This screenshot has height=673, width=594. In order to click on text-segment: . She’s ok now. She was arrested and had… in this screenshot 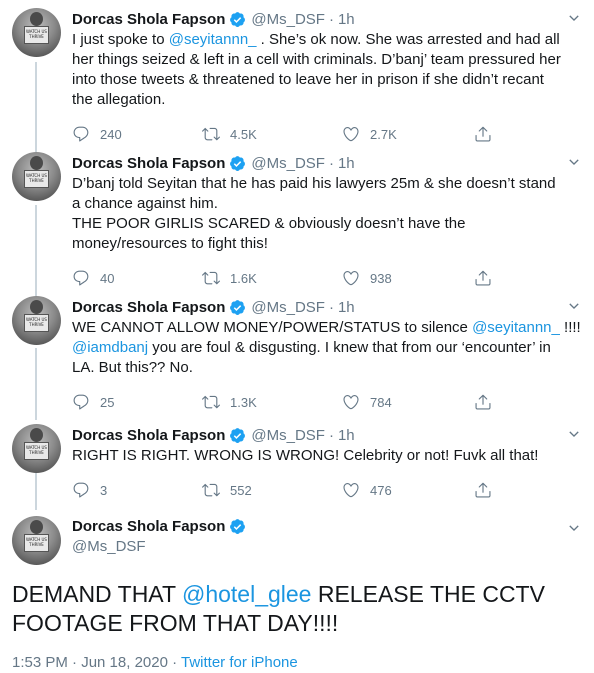, I will do `click(408, 39)`.